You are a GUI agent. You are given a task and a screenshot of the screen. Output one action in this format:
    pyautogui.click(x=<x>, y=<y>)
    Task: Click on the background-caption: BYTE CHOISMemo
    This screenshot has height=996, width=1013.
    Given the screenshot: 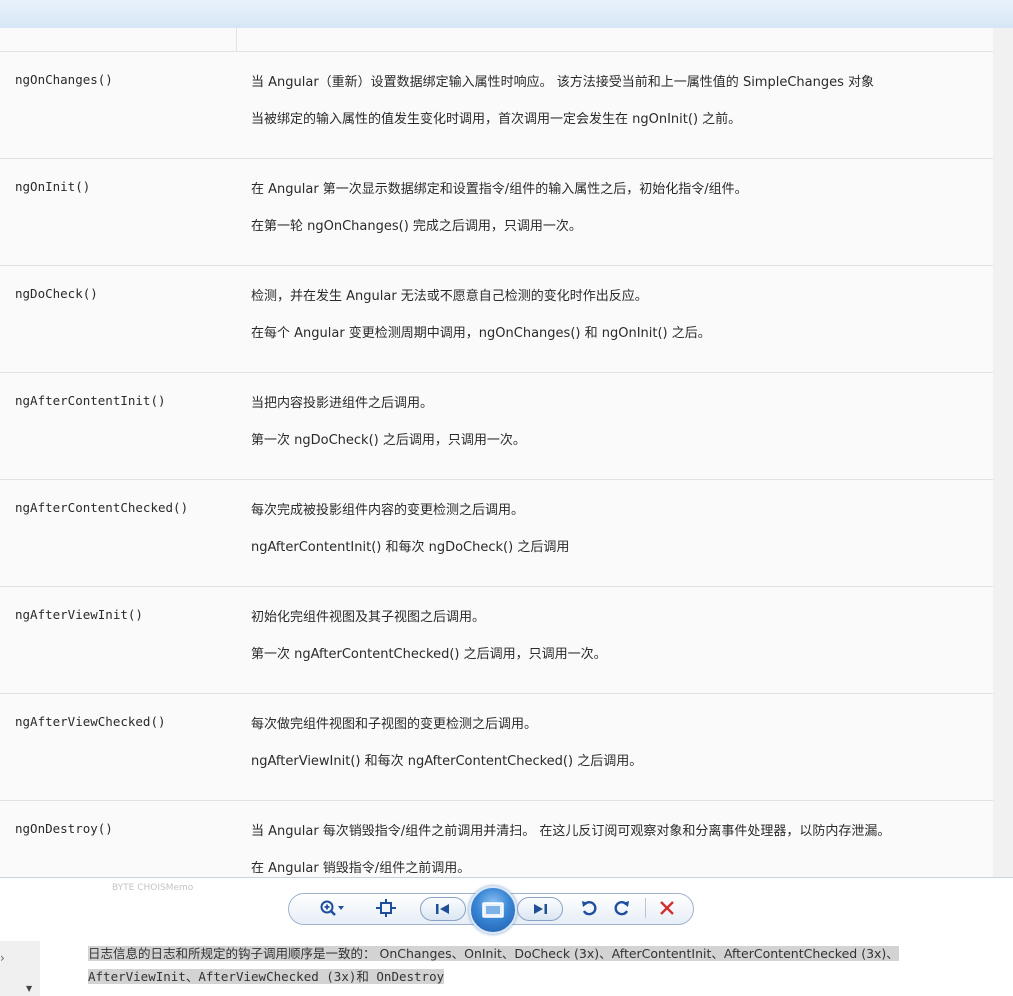 What is the action you would take?
    pyautogui.click(x=153, y=888)
    